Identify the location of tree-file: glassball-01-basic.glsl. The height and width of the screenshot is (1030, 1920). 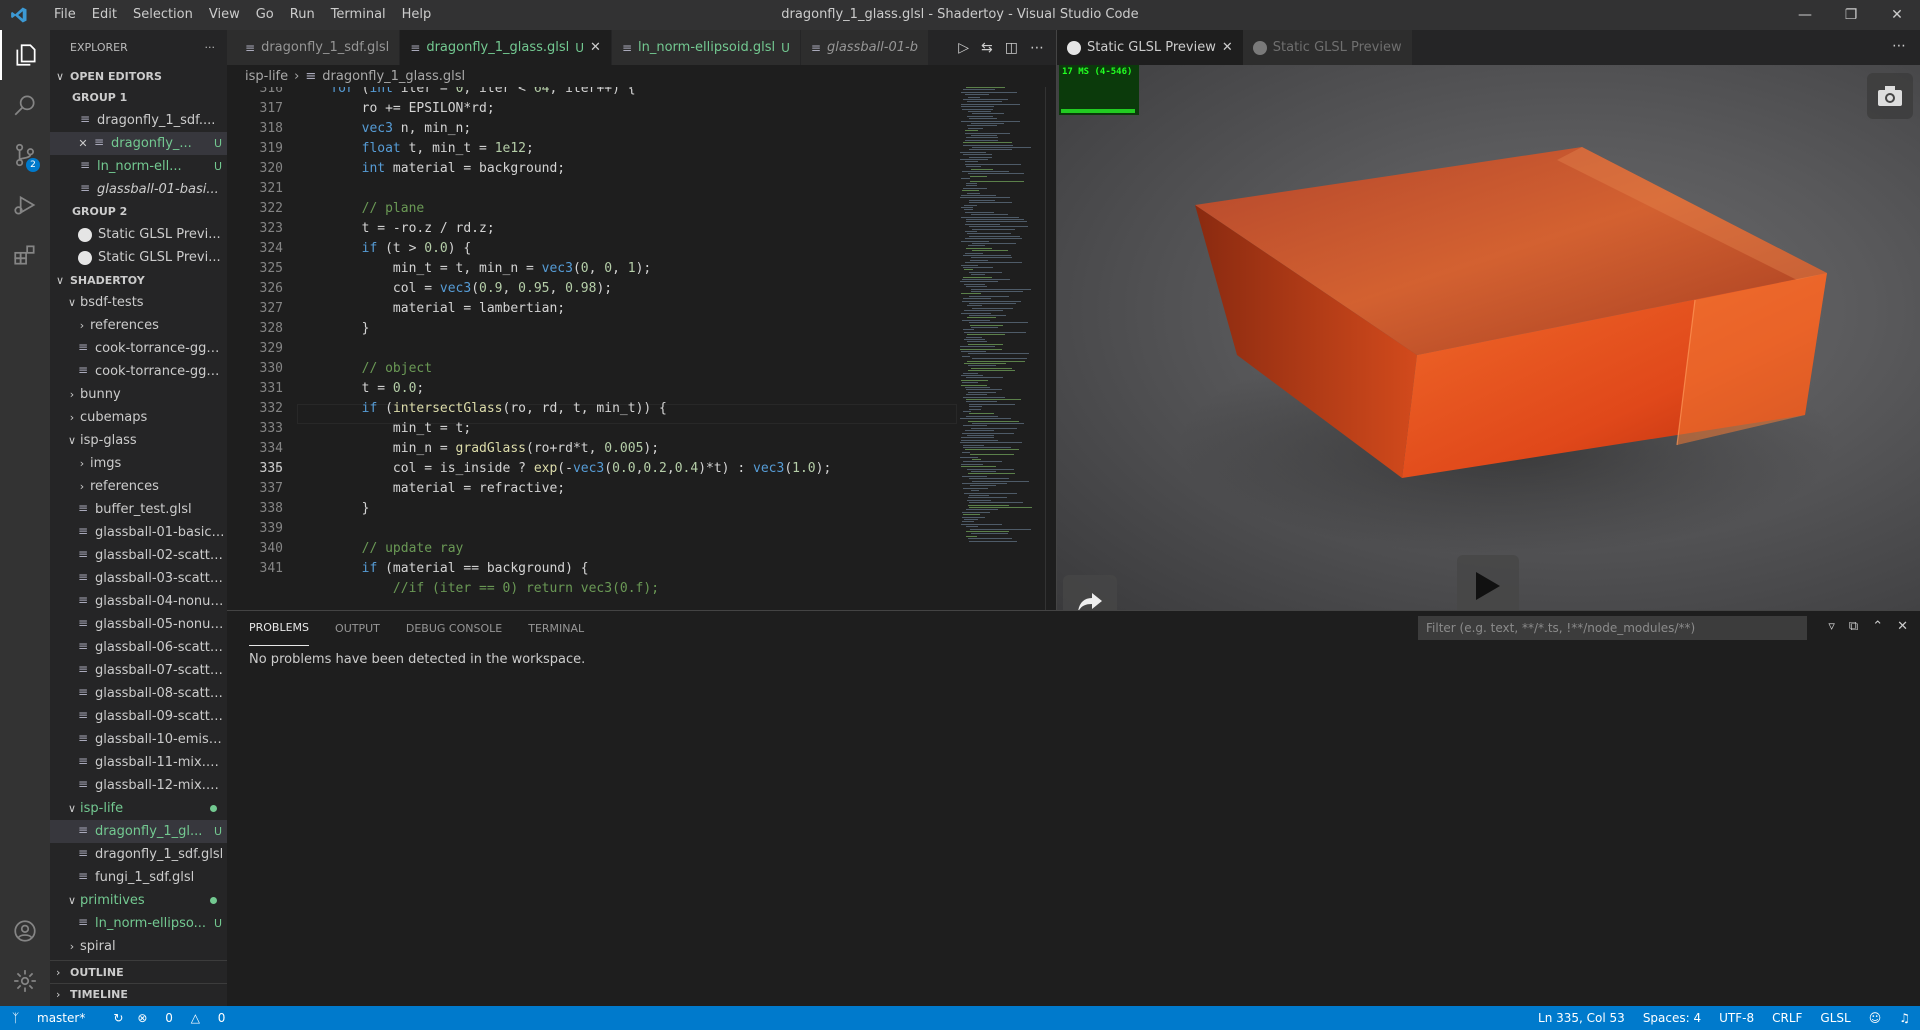
(138, 532).